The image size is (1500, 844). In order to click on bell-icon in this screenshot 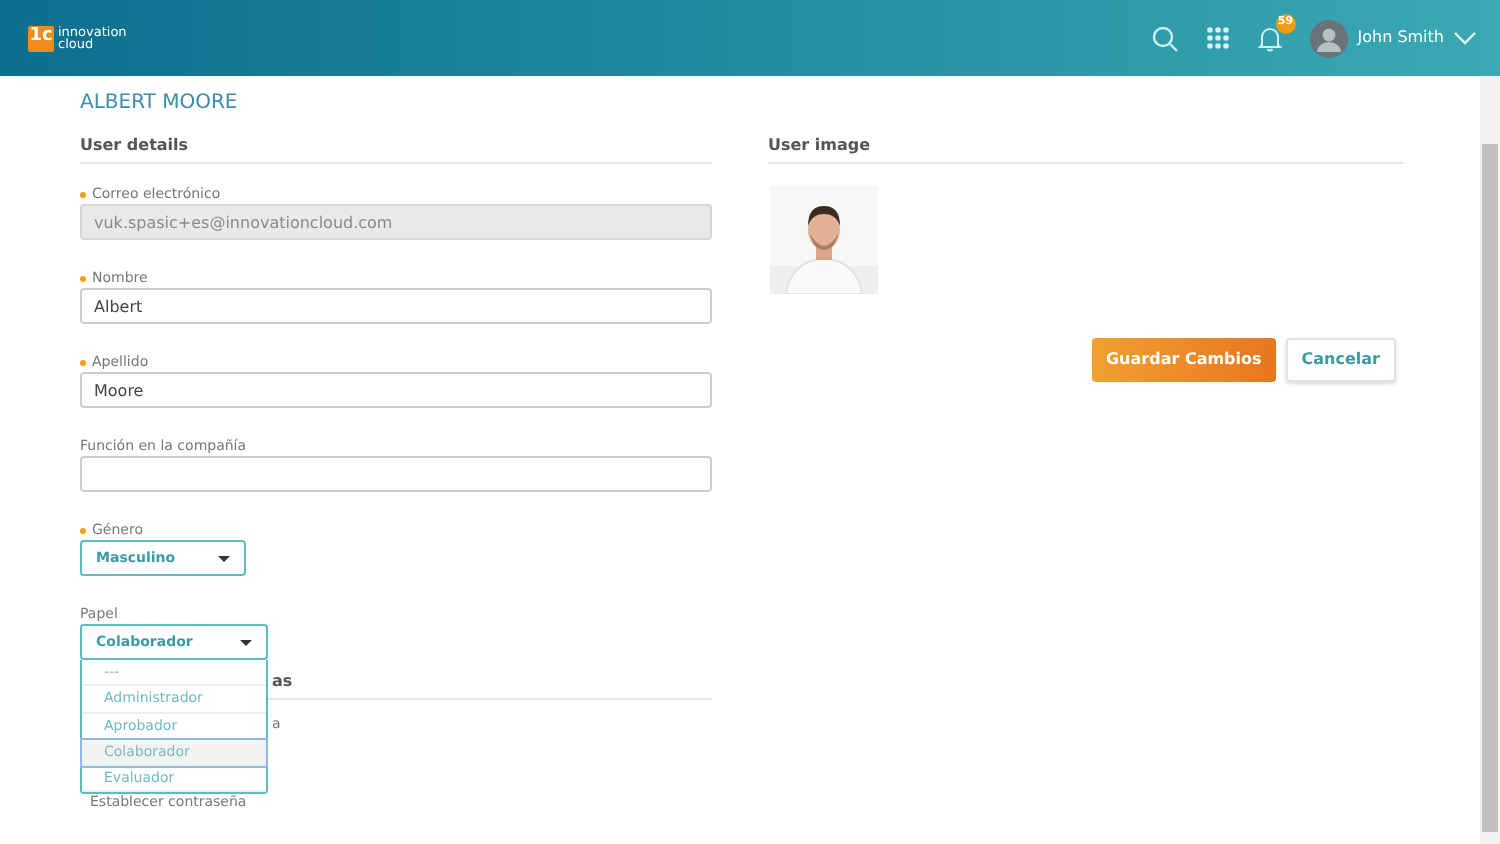, I will do `click(1269, 38)`.